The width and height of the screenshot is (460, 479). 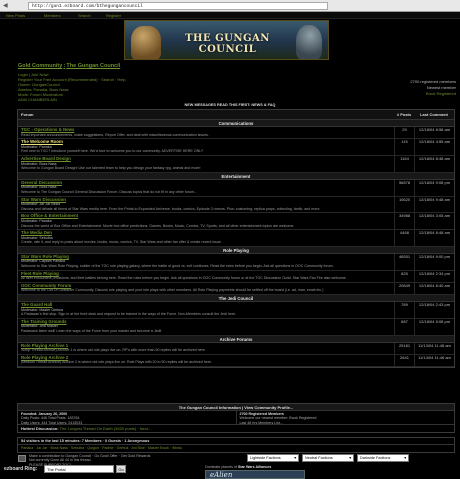 What do you see at coordinates (434, 276) in the screenshot?
I see `forum-last-comment: 12/18/04 2:34 pm` at bounding box center [434, 276].